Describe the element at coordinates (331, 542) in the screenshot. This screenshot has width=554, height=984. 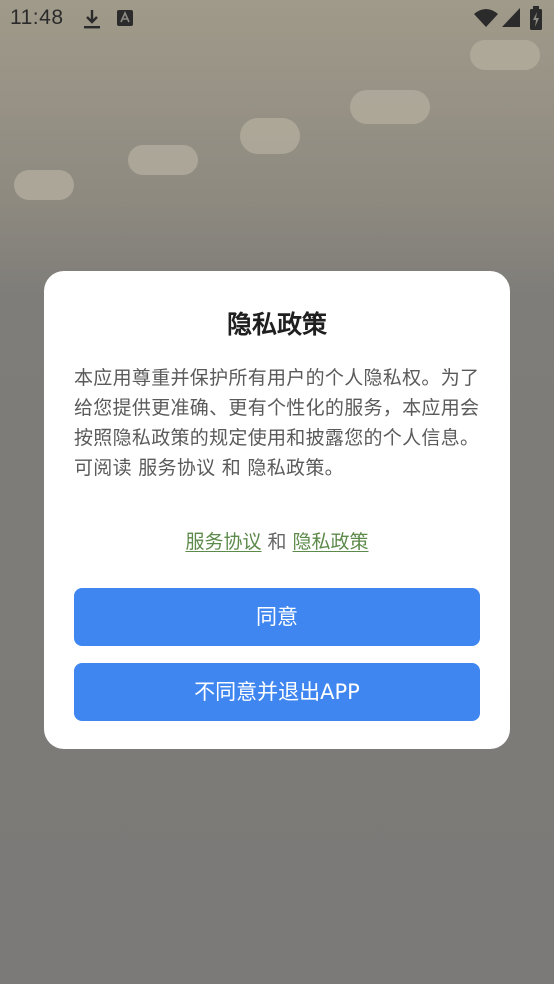
I see `privacy-policy-link: 隐私政策` at that location.